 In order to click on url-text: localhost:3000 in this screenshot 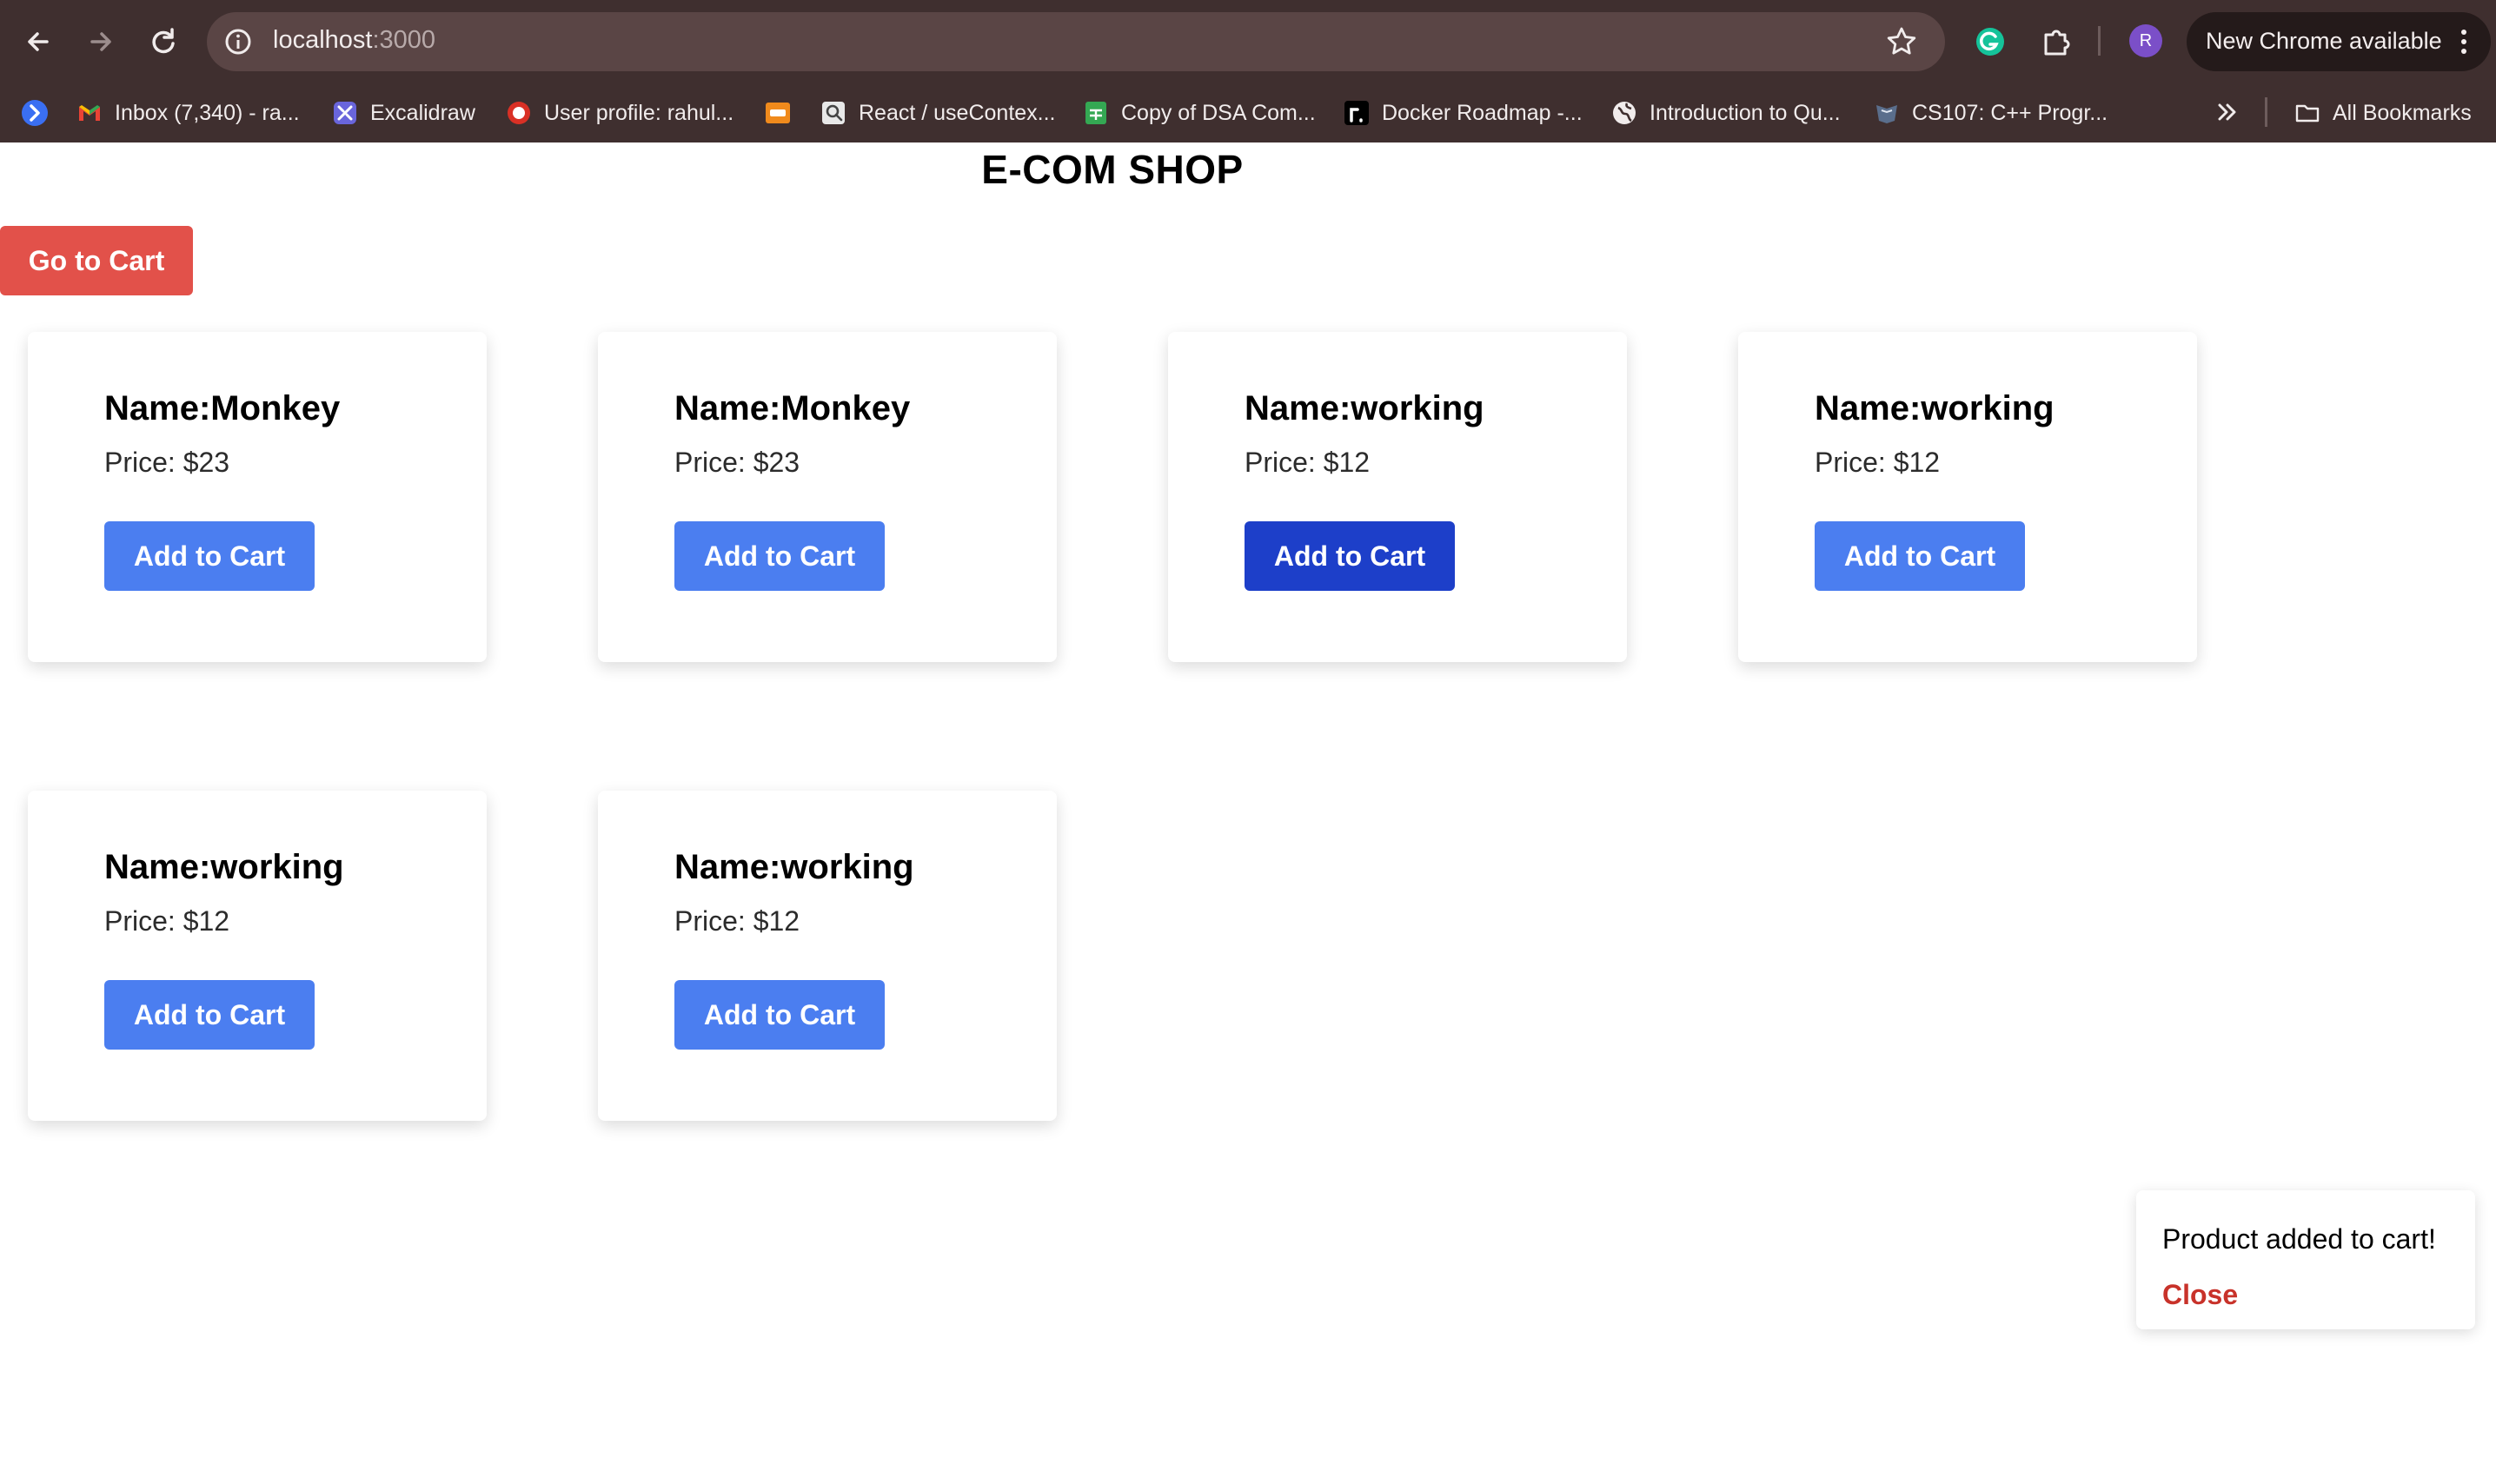, I will do `click(354, 40)`.